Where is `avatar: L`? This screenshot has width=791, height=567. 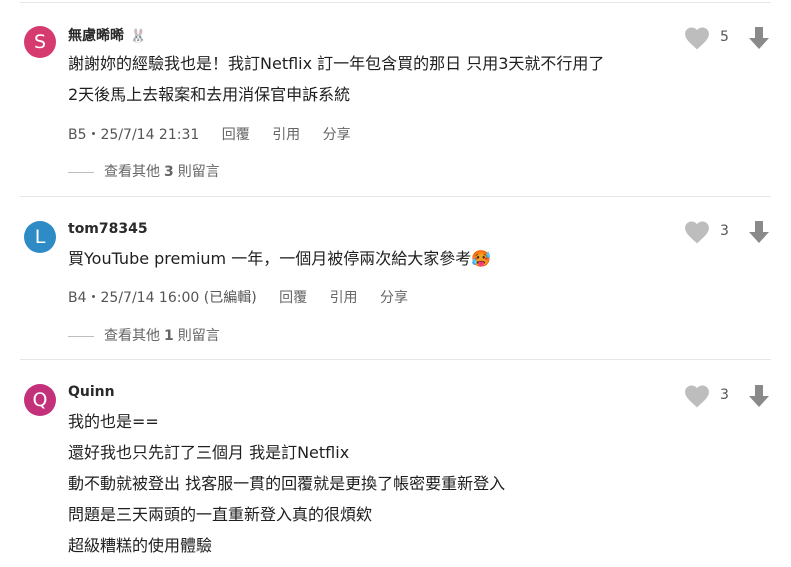
avatar: L is located at coordinates (40, 237).